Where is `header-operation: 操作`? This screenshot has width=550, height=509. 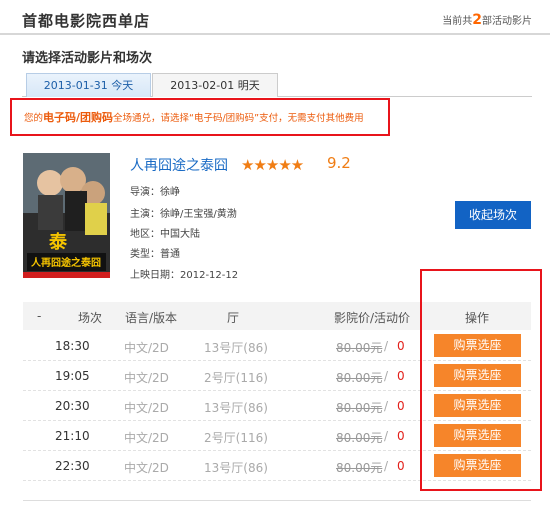 header-operation: 操作 is located at coordinates (477, 318).